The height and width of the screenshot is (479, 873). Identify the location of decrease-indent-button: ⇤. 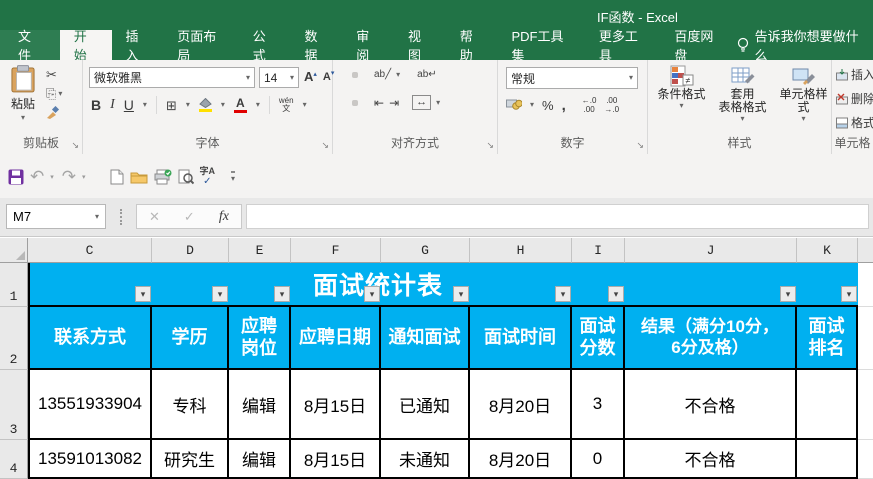
(379, 103).